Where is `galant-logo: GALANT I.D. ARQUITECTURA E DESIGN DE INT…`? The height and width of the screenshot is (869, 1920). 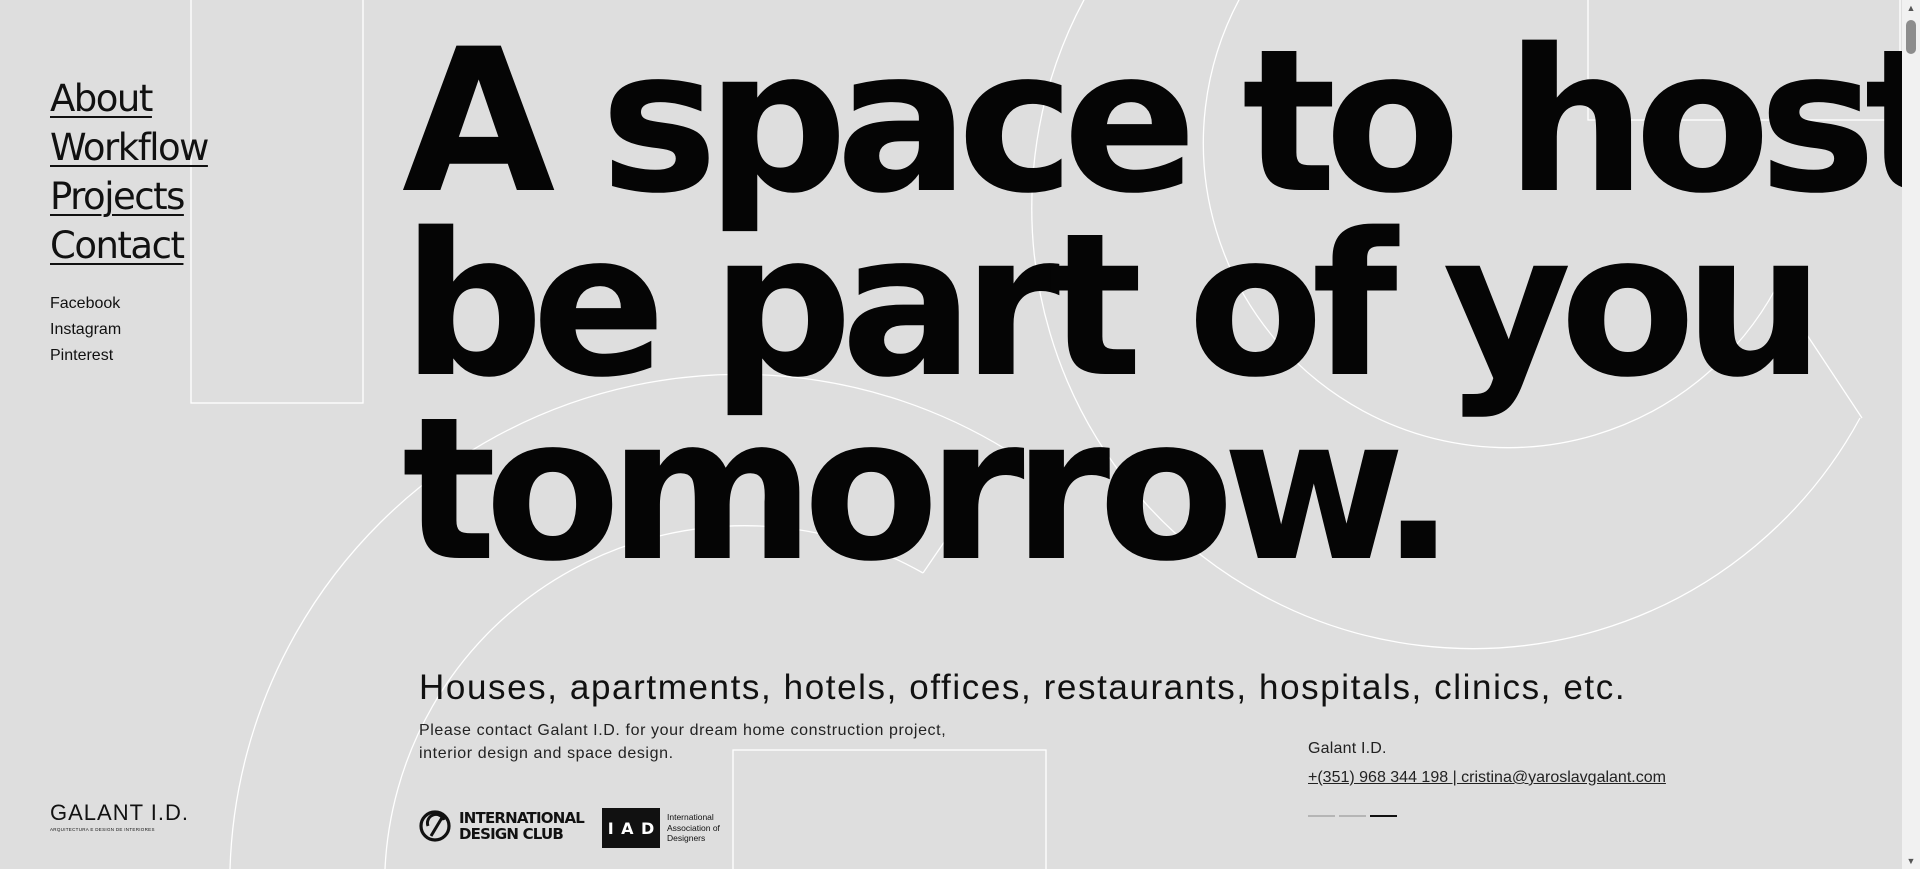
galant-logo: GALANT I.D. ARQUITECTURA E DESIGN DE INT… is located at coordinates (119, 816).